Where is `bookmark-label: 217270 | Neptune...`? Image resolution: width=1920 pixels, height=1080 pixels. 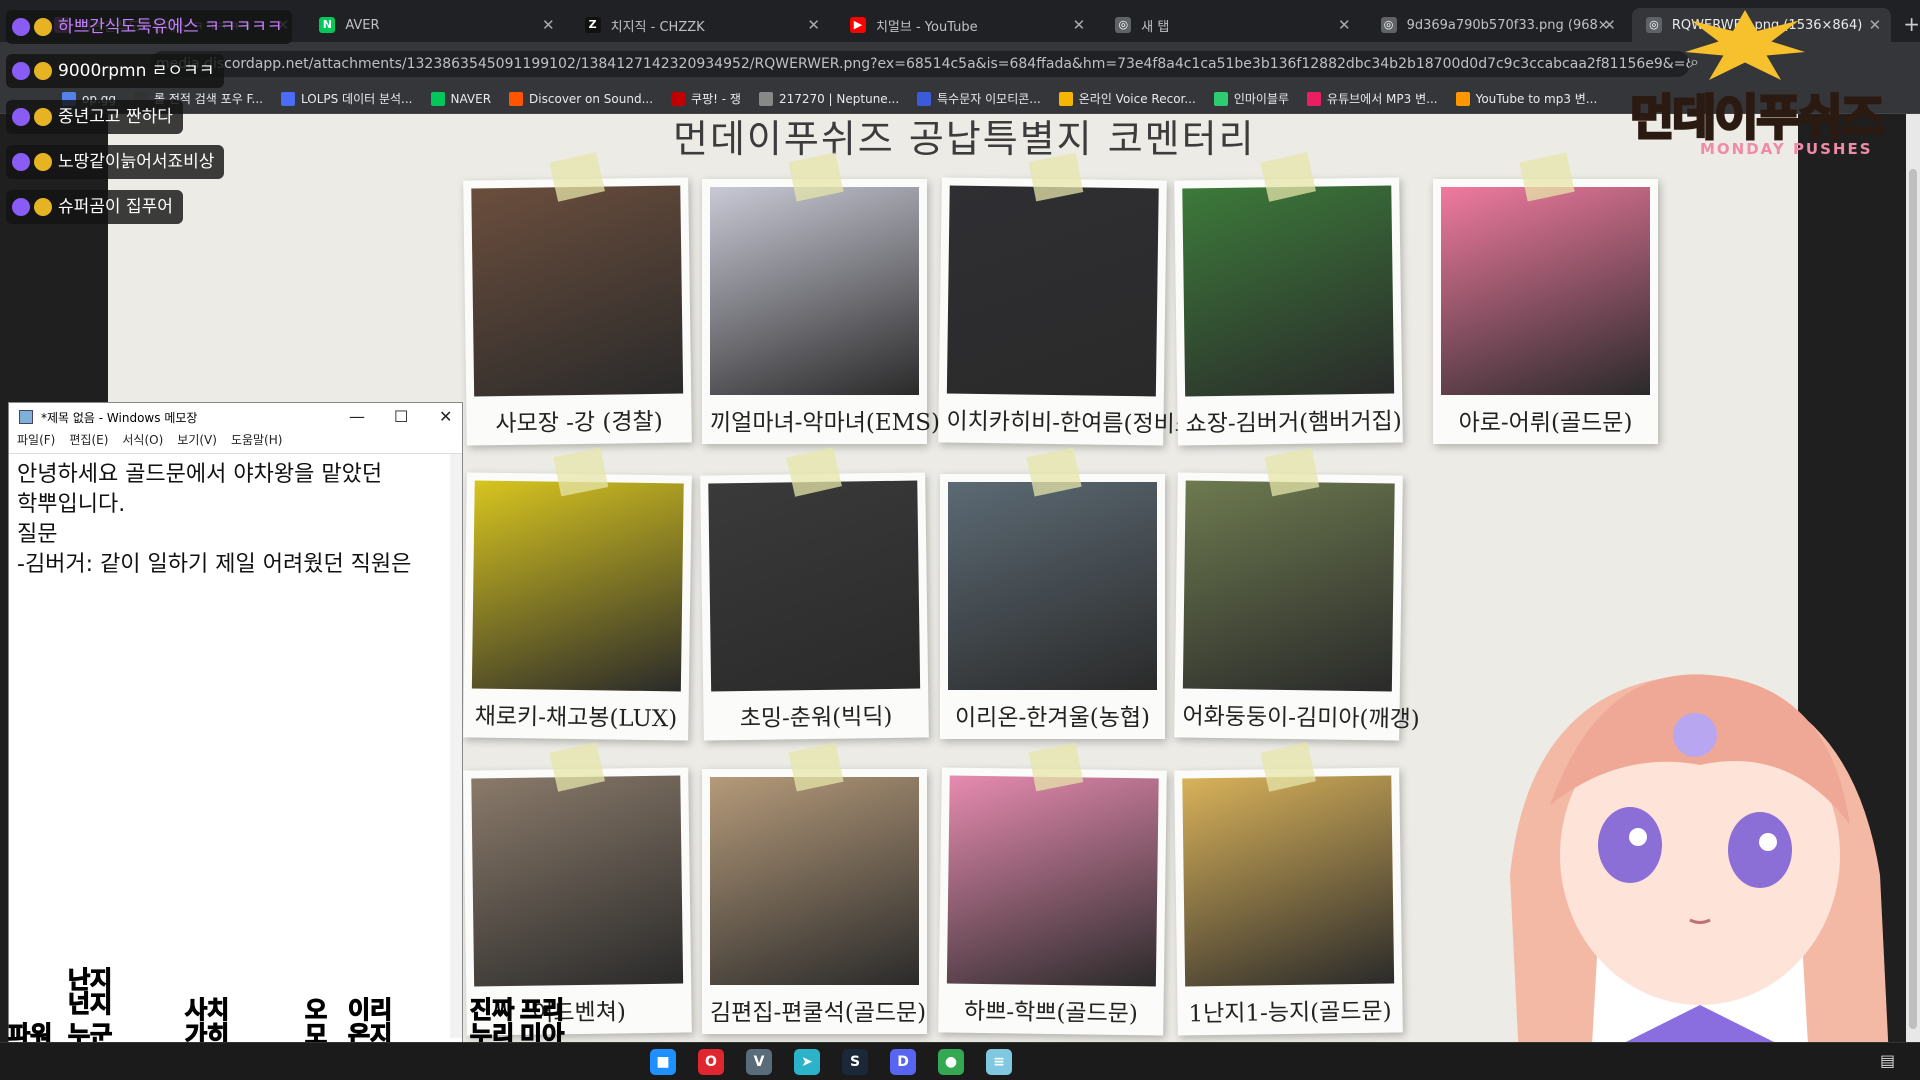 bookmark-label: 217270 | Neptune... is located at coordinates (839, 98).